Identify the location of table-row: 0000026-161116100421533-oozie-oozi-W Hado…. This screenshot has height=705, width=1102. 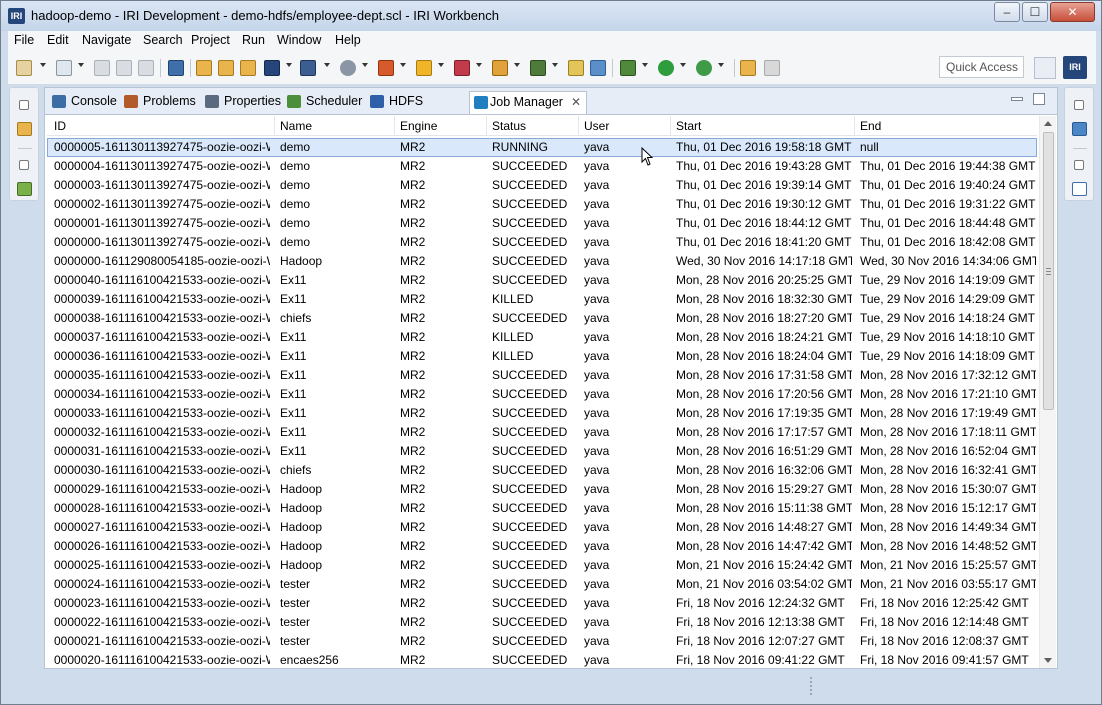
(542, 546).